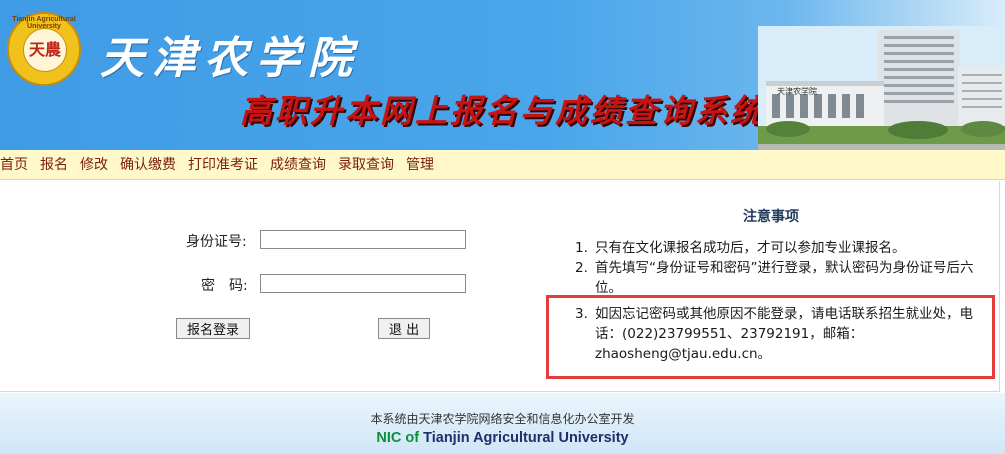 The image size is (1005, 454). I want to click on campus-sign-text: 天津农学院, so click(797, 91).